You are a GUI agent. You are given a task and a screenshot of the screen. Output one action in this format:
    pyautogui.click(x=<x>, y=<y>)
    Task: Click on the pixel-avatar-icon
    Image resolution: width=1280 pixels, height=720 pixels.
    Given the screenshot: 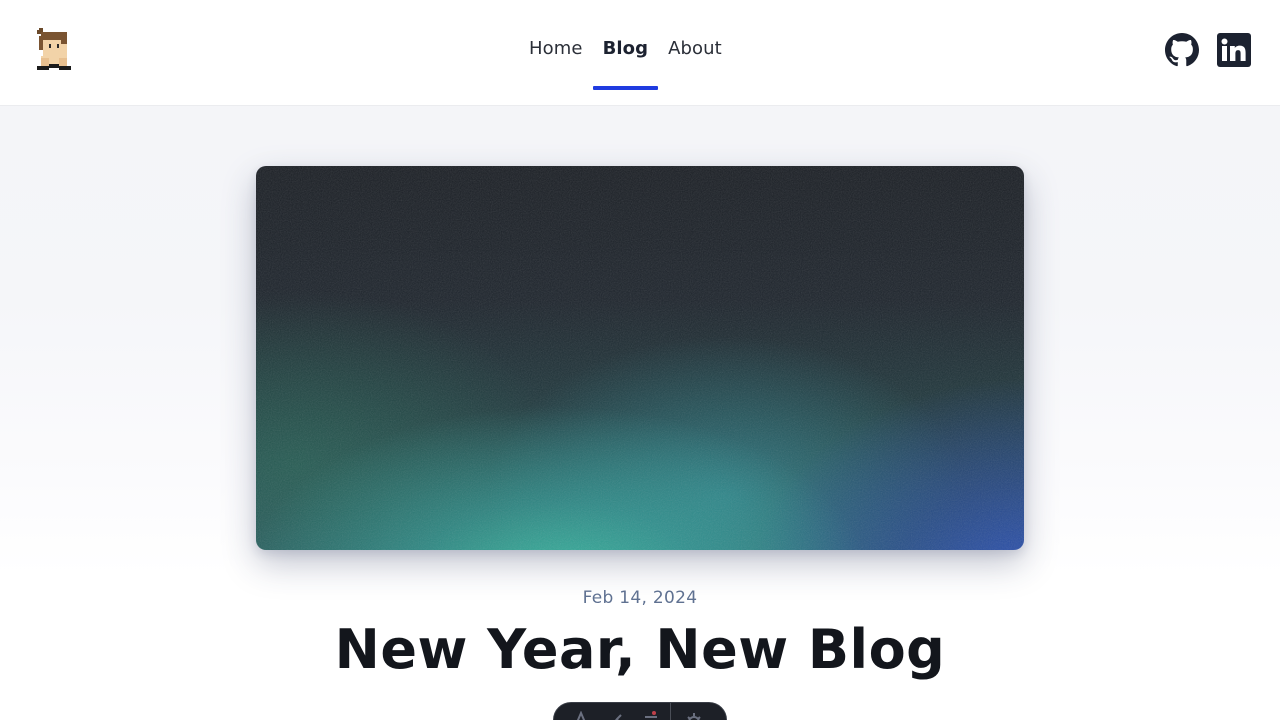 What is the action you would take?
    pyautogui.click(x=54, y=49)
    